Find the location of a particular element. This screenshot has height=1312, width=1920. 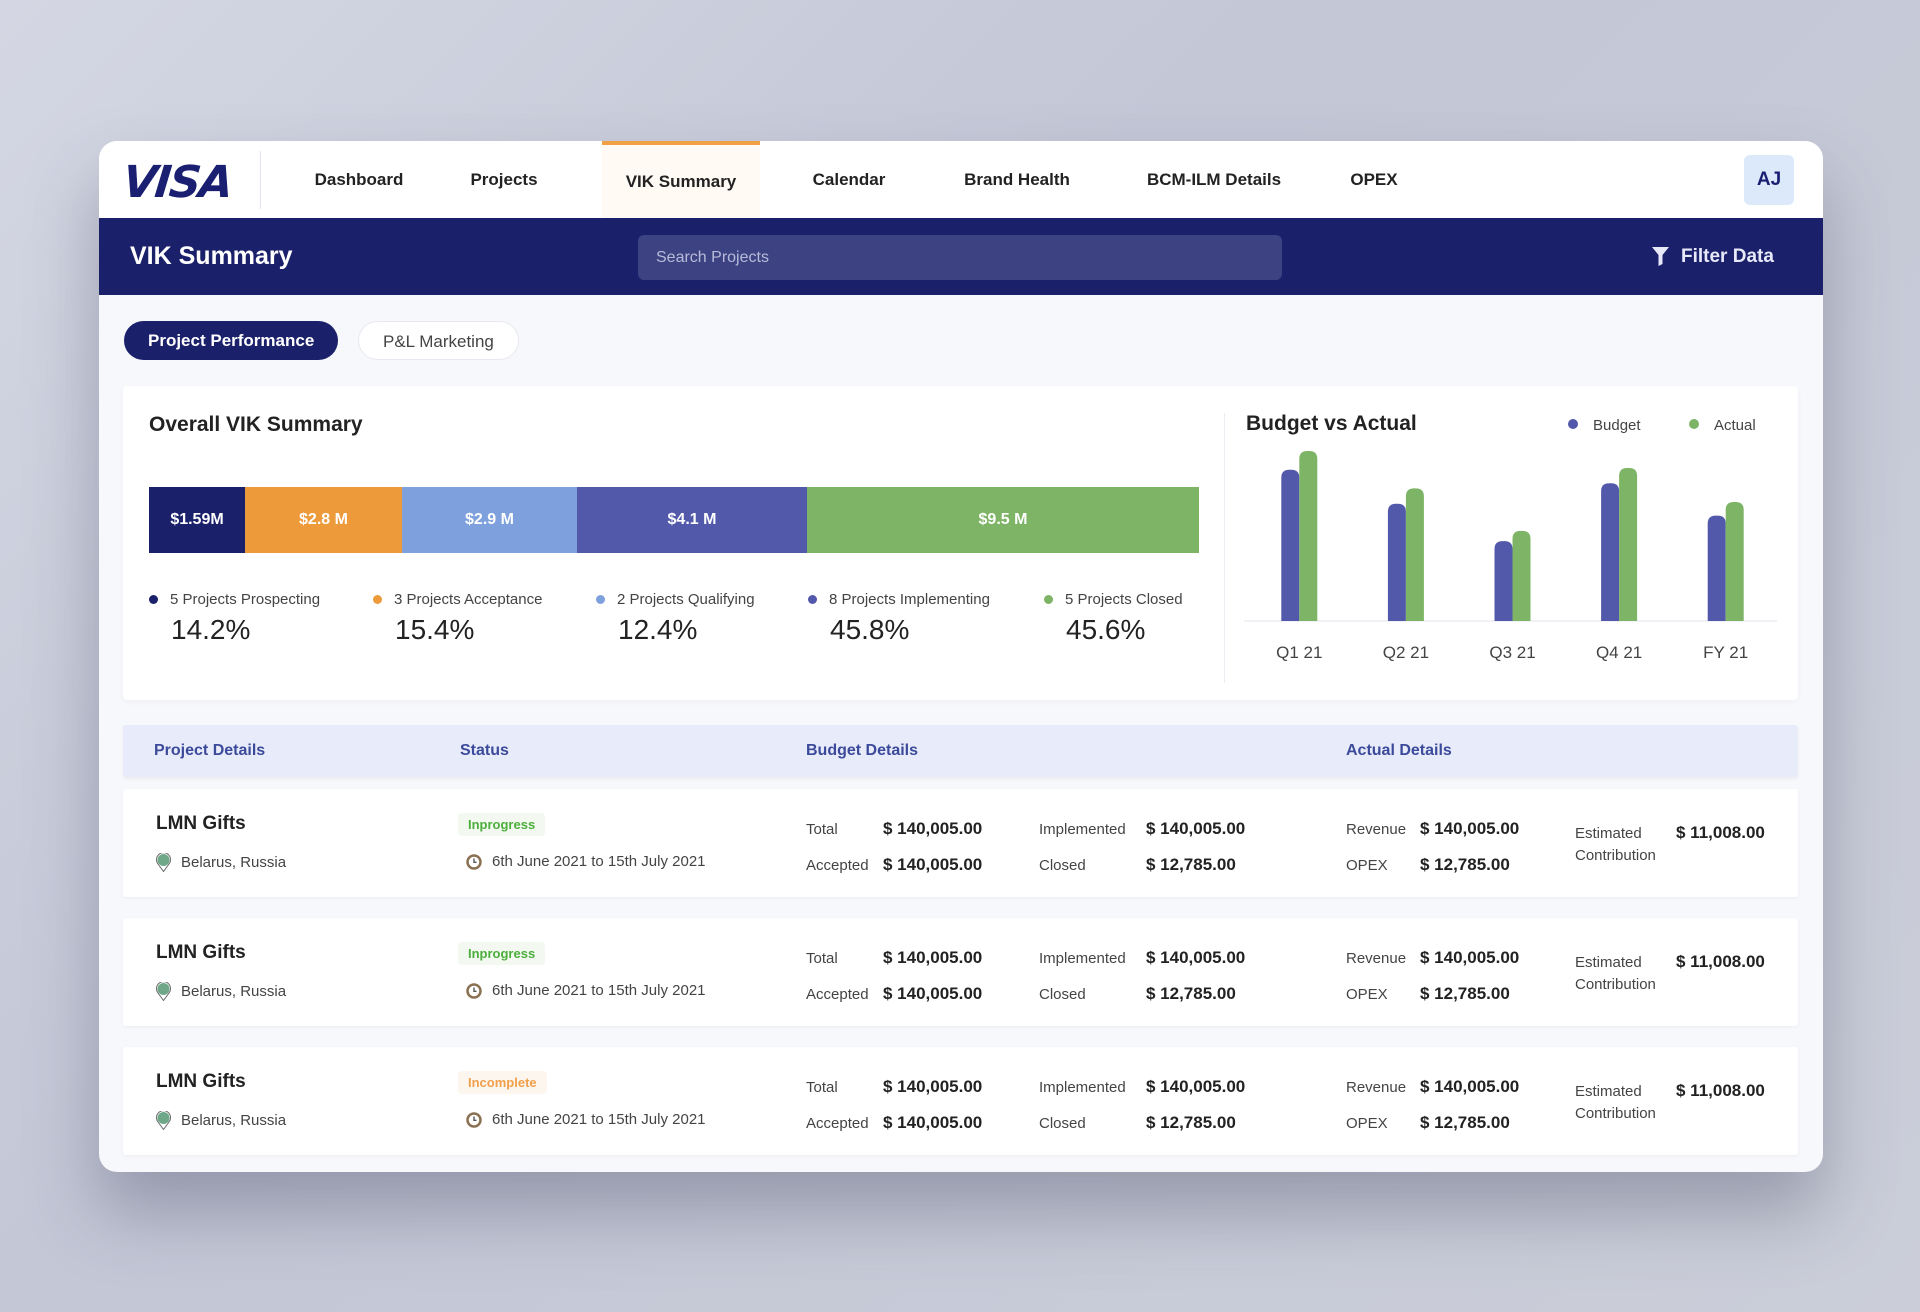

legend-item-qualifying: 2 Projects Qualifying 12.4% is located at coordinates (675, 618).